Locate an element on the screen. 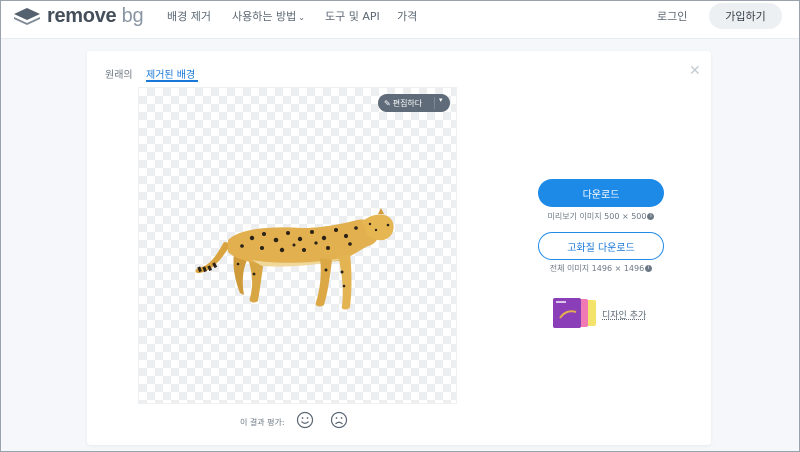 The height and width of the screenshot is (452, 800). rate-result-label: 이 결과 평가: is located at coordinates (262, 422).